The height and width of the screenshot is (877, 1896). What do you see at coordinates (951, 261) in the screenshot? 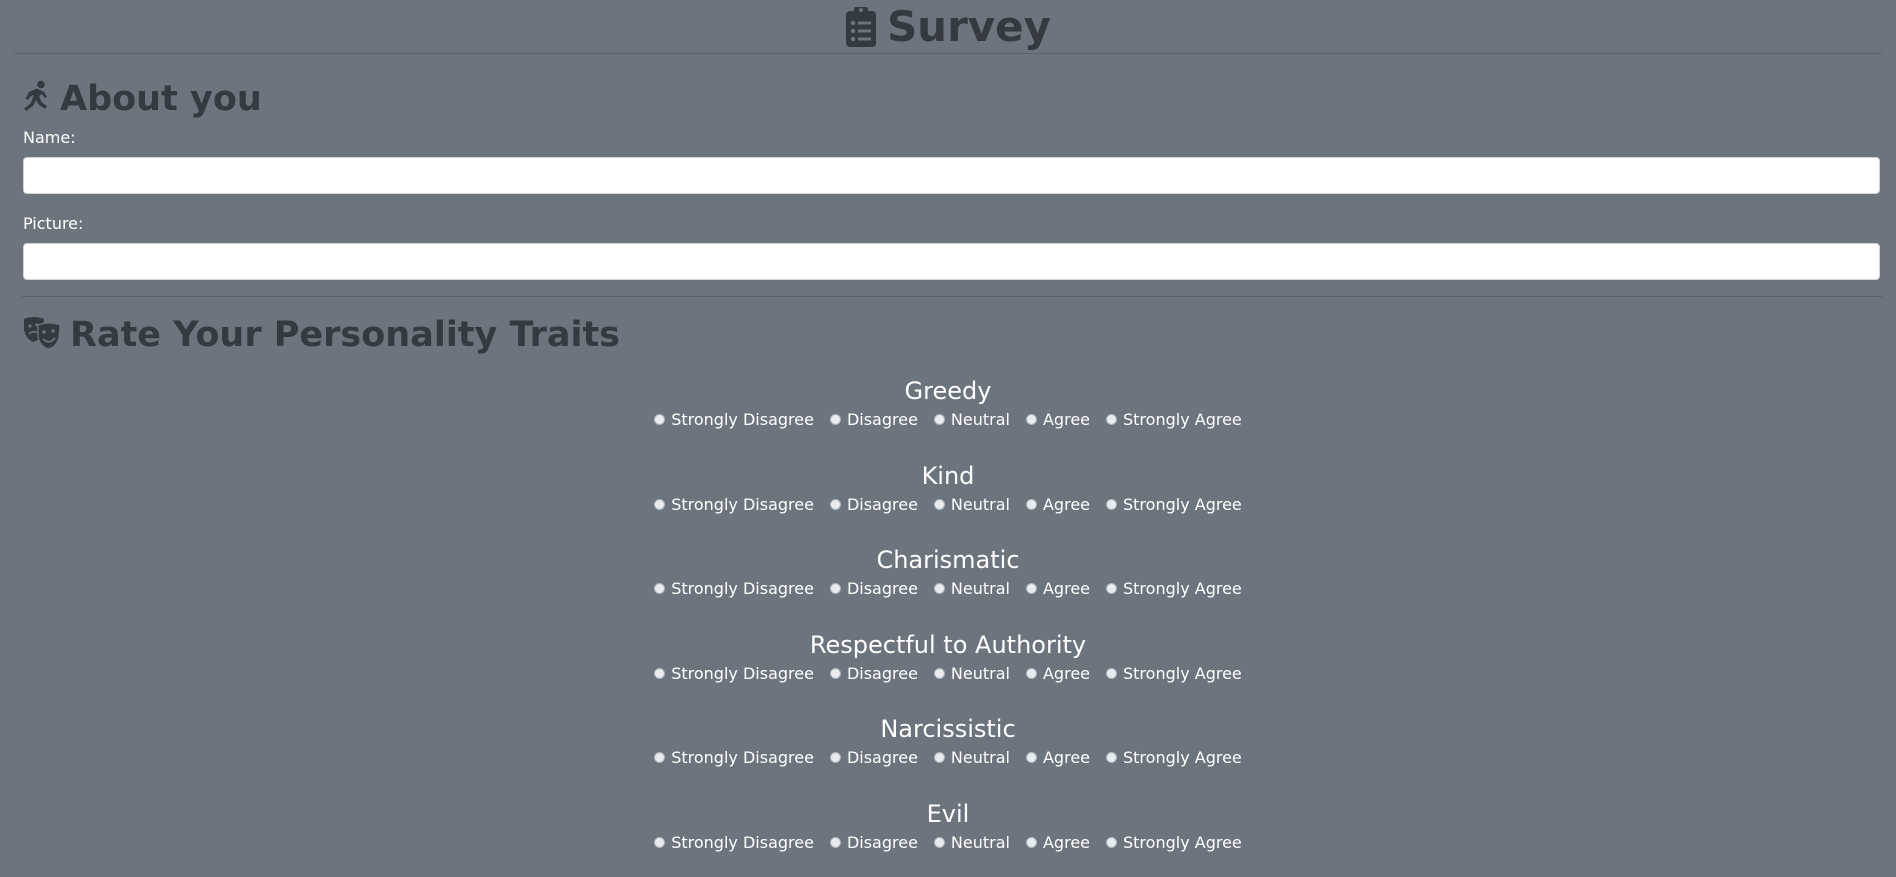
I see `picture-input` at bounding box center [951, 261].